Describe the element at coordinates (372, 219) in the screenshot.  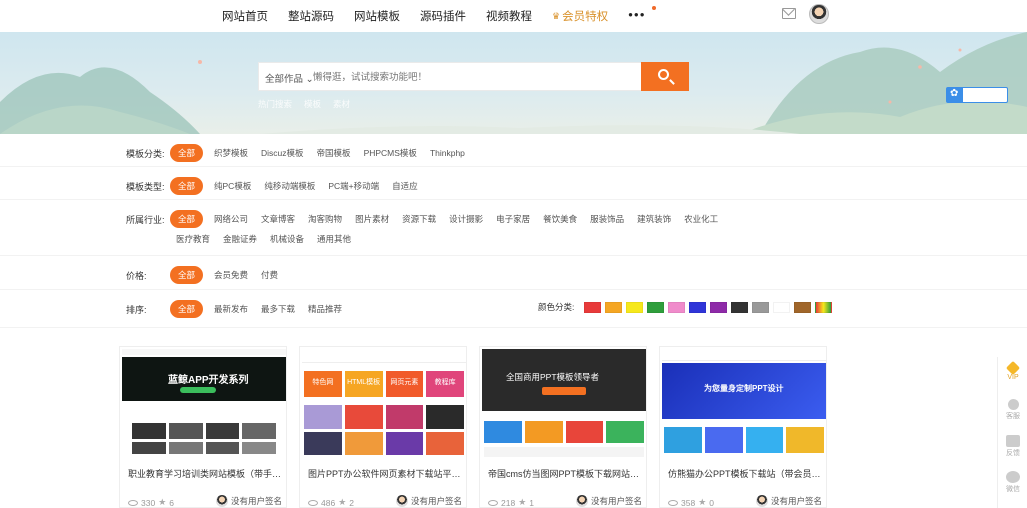
I see `filter-option: 图片素材` at that location.